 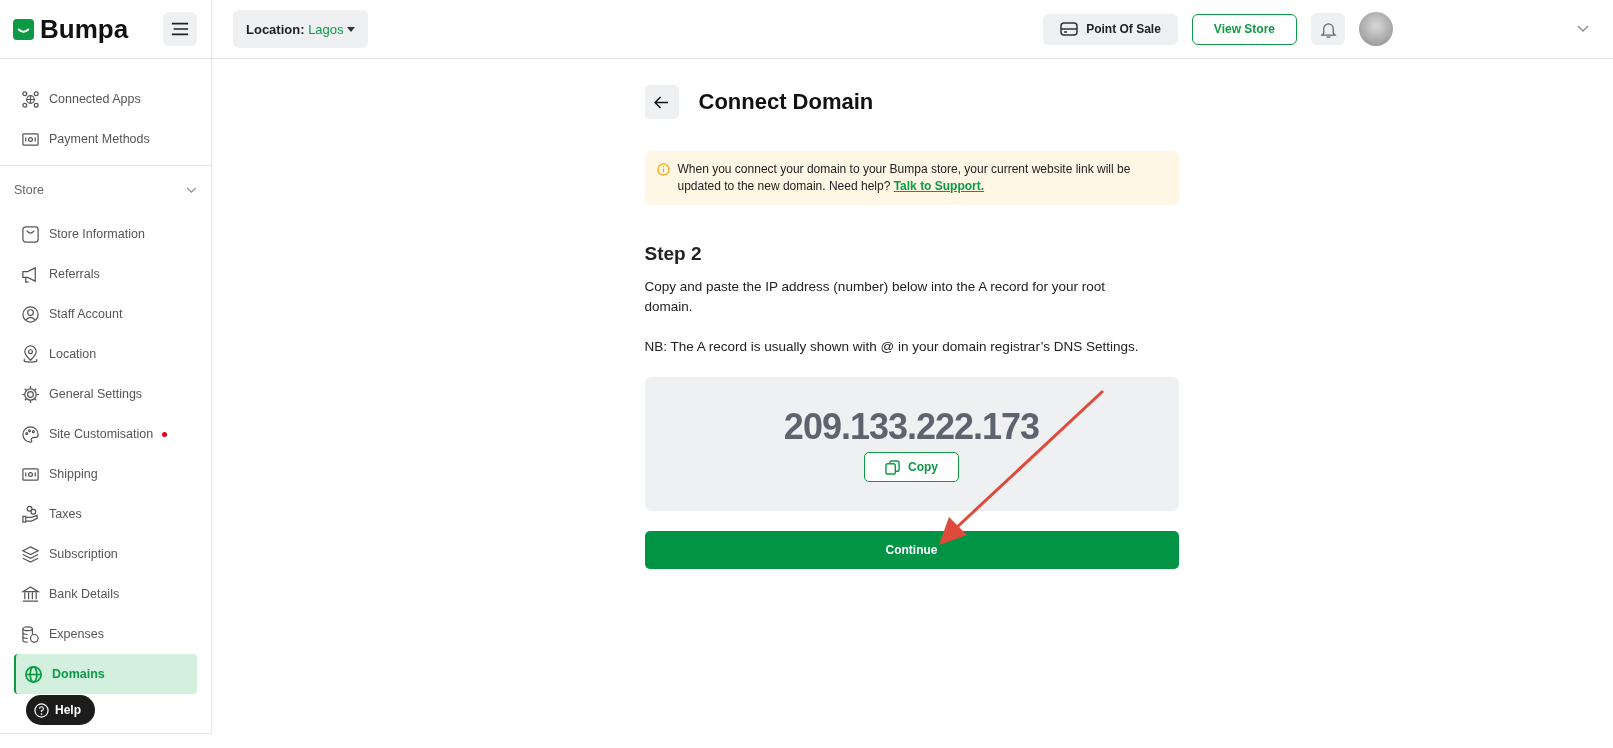 I want to click on chevron-icon, so click(x=191, y=190).